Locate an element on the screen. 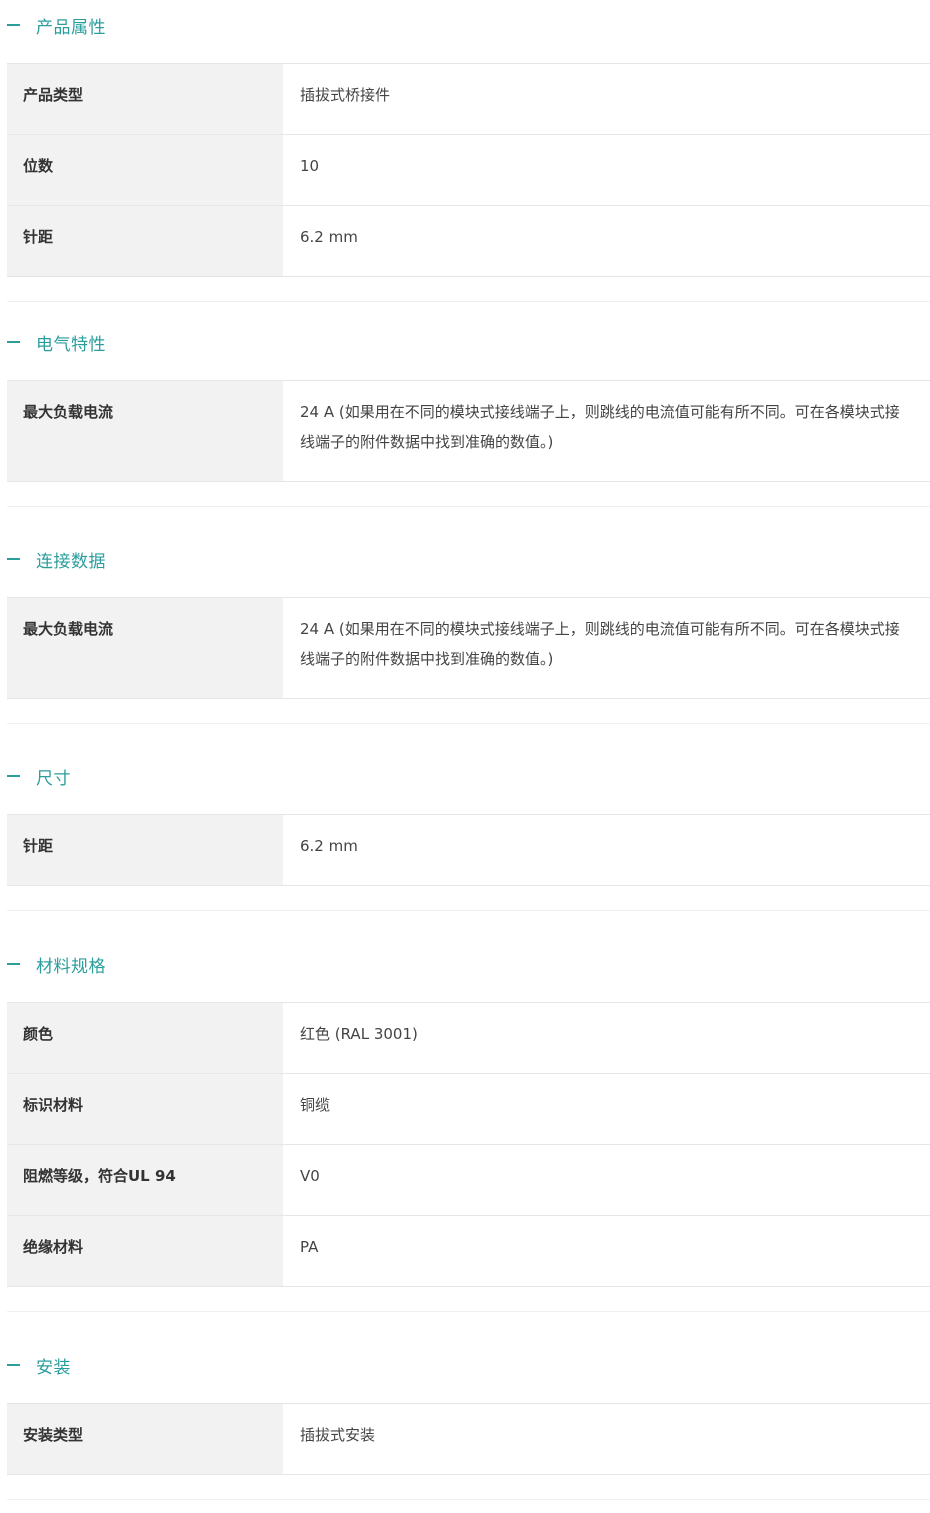  section-header-installation: 安装 is located at coordinates (465, 1365).